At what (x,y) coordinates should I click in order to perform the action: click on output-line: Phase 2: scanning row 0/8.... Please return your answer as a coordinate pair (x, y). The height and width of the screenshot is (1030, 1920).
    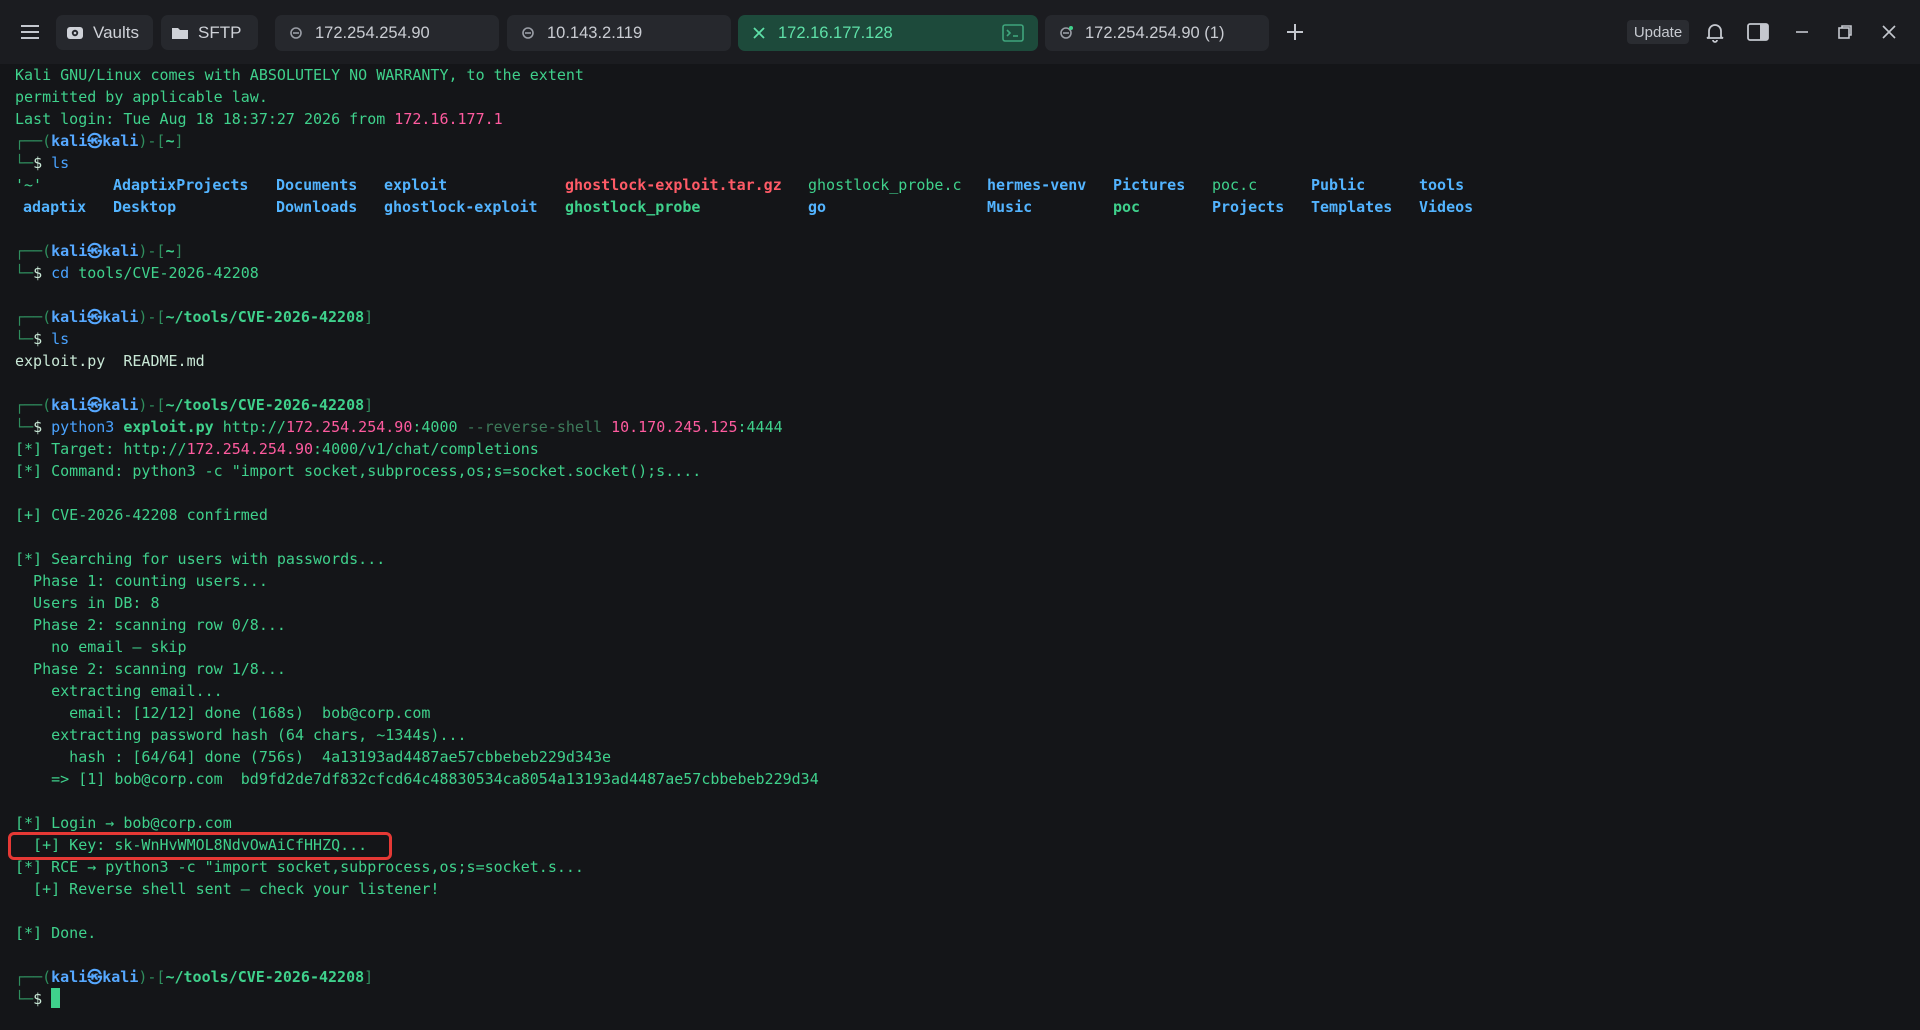
    Looking at the image, I should click on (150, 625).